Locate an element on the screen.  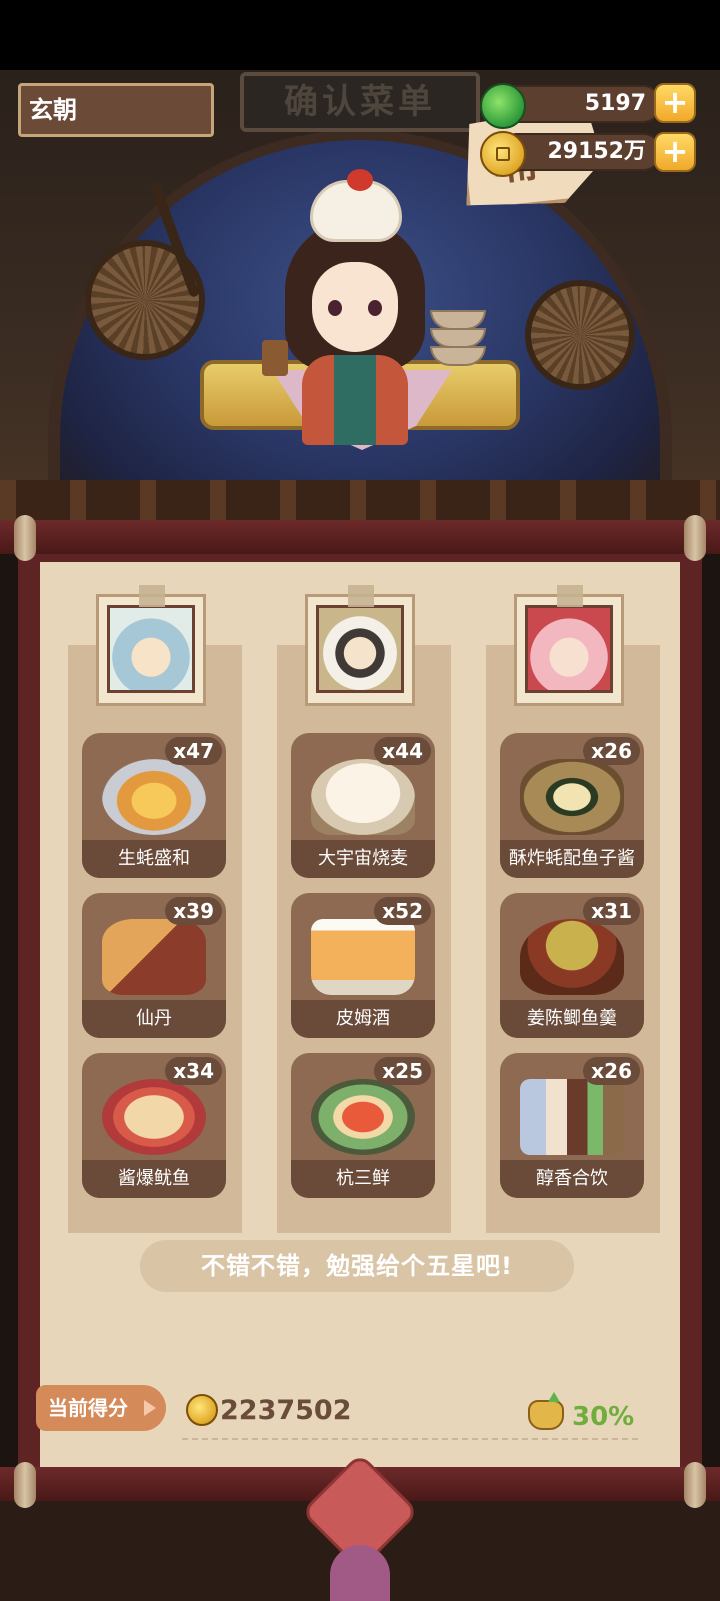
scroll-top-rod is located at coordinates (360, 537).